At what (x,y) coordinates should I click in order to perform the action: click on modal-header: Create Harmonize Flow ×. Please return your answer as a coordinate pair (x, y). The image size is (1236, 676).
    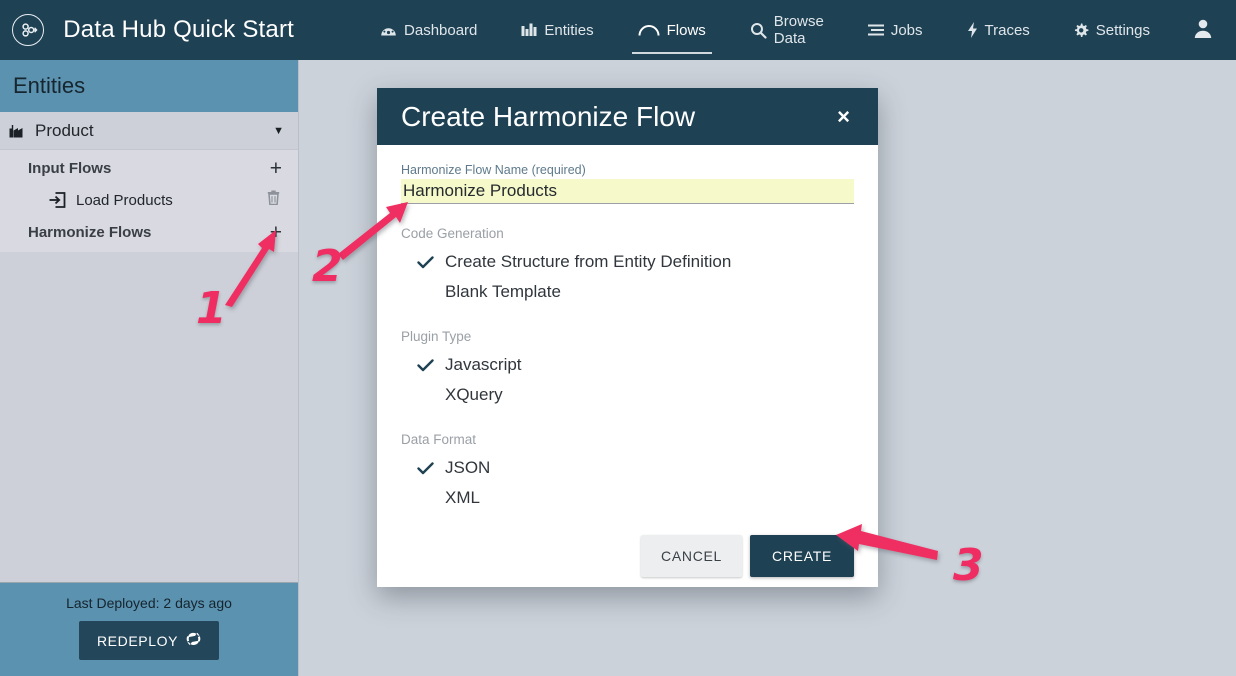
    Looking at the image, I should click on (627, 116).